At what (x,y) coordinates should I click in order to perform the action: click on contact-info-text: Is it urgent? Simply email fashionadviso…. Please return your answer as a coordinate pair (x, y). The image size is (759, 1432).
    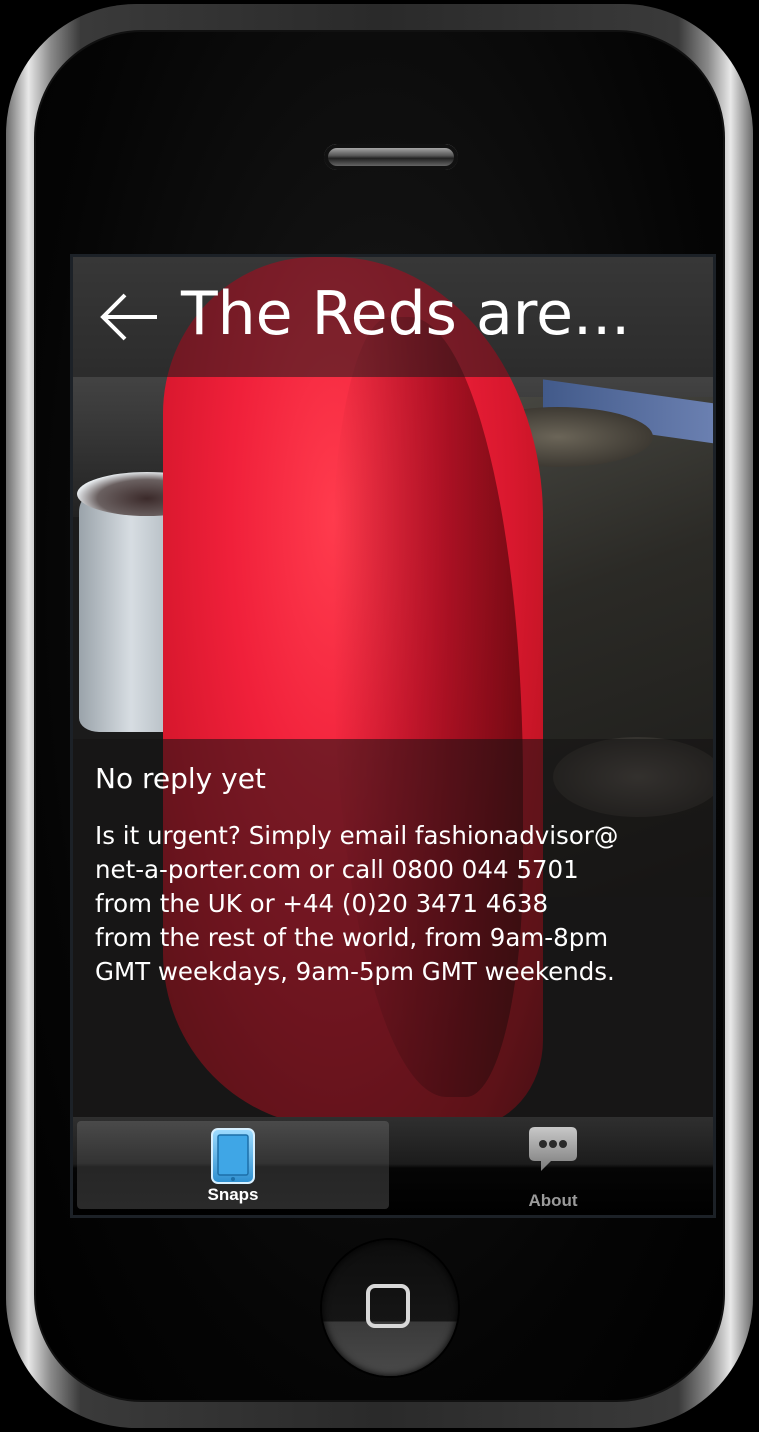
    Looking at the image, I should click on (357, 903).